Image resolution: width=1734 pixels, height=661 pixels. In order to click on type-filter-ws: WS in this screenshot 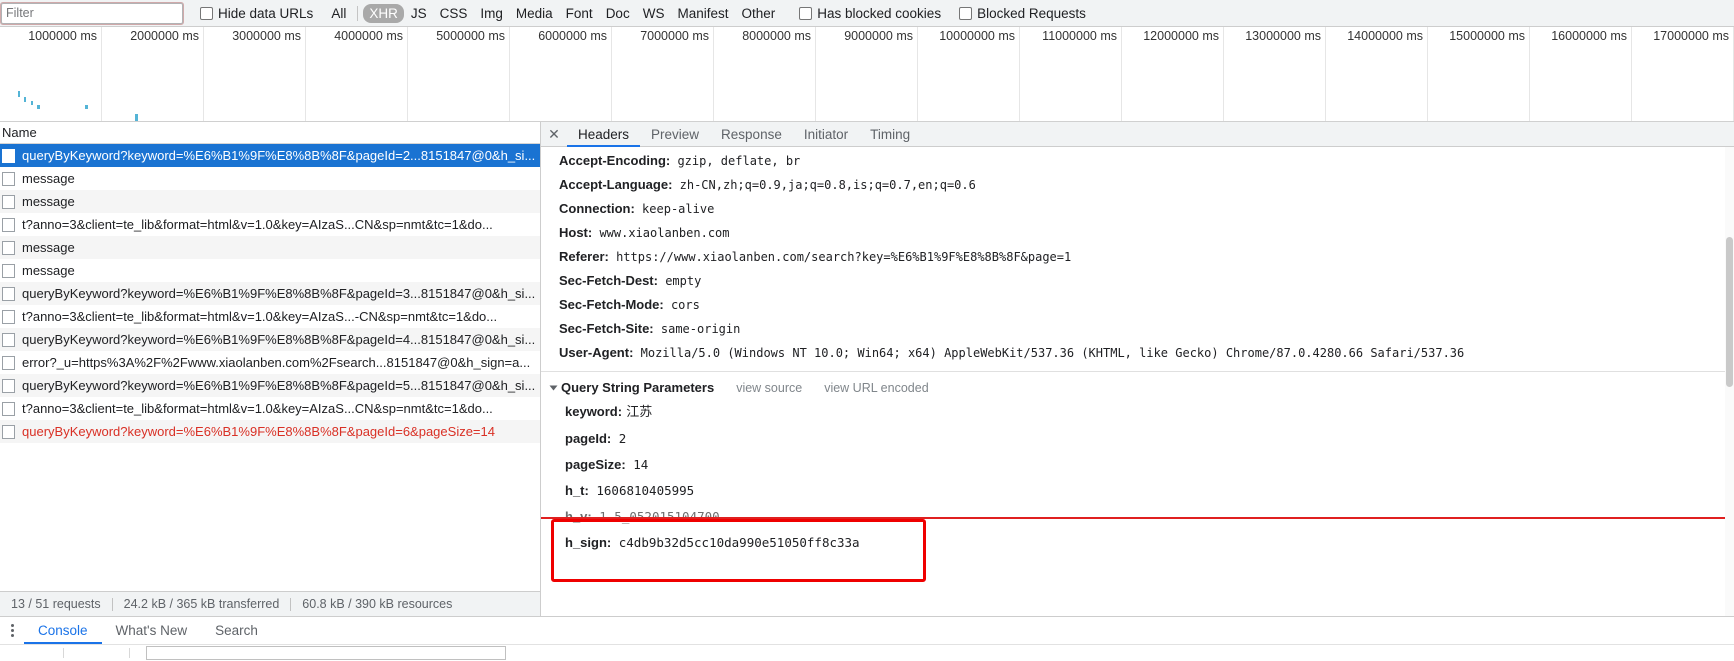, I will do `click(654, 13)`.